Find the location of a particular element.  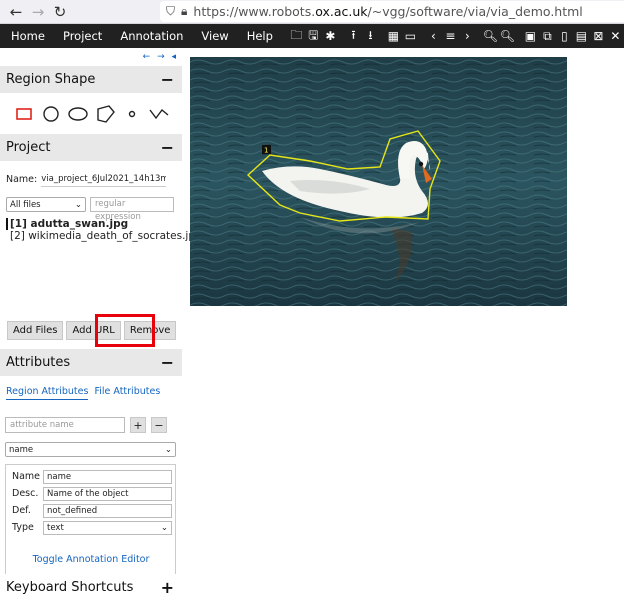

attr-label: Def. is located at coordinates (21, 510).